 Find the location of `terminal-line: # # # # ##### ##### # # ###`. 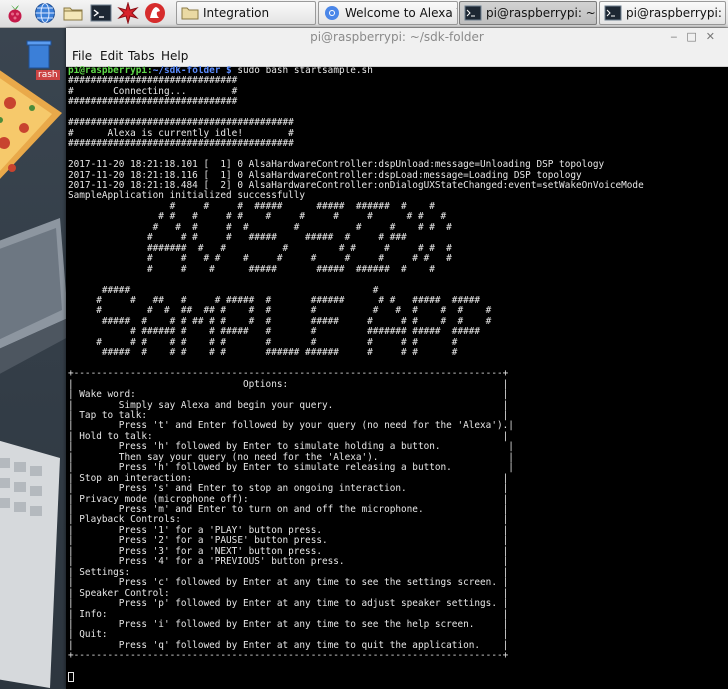

terminal-line: # # # # ##### ##### # # ### is located at coordinates (277, 238).